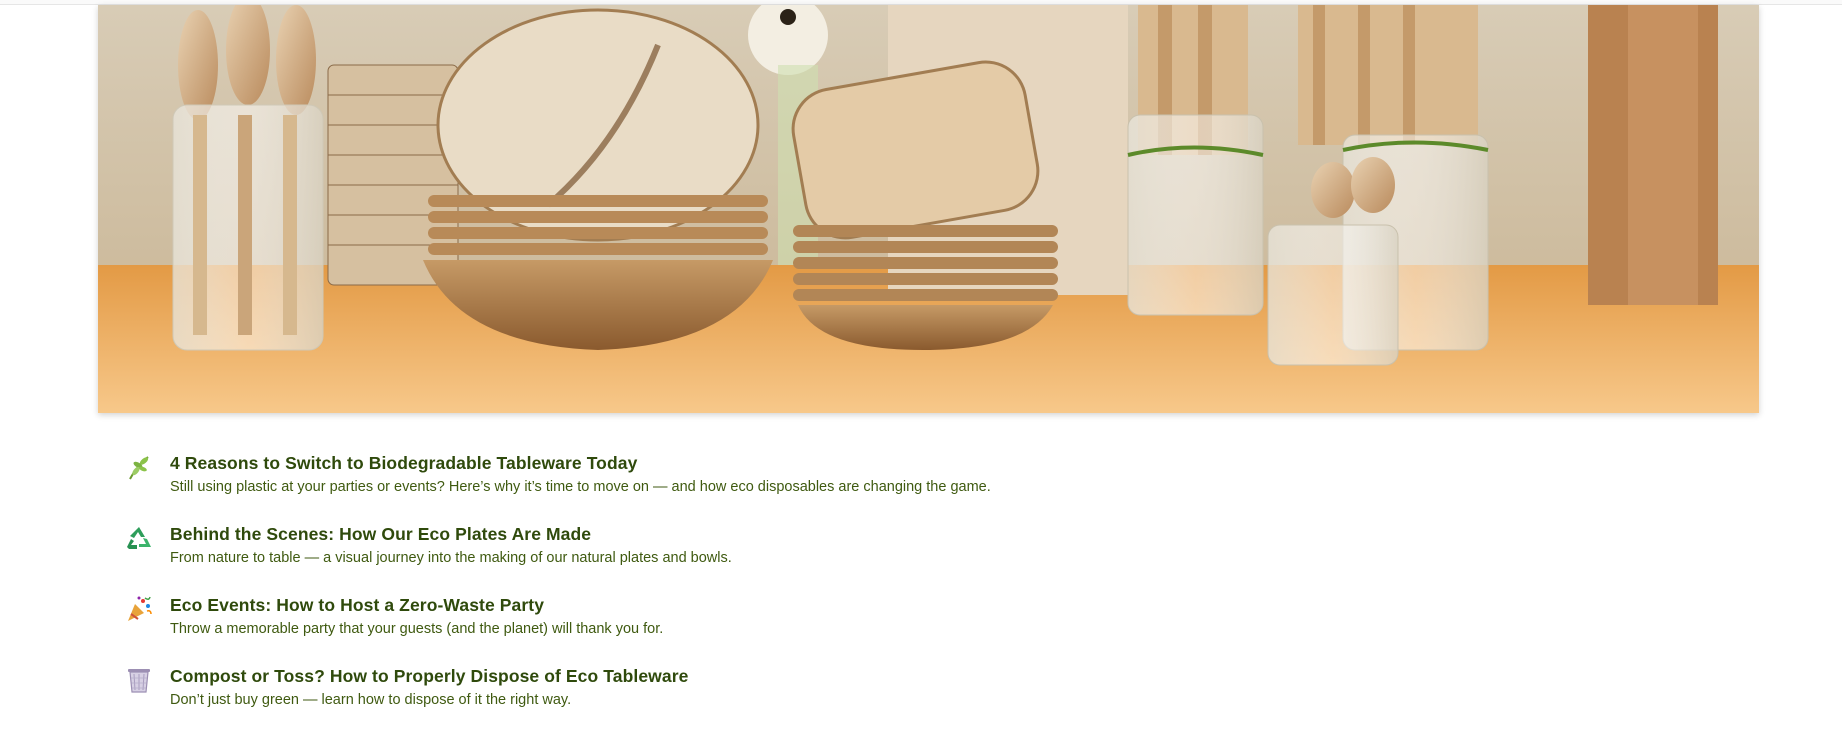  What do you see at coordinates (139, 680) in the screenshot?
I see `wastebasket-icon` at bounding box center [139, 680].